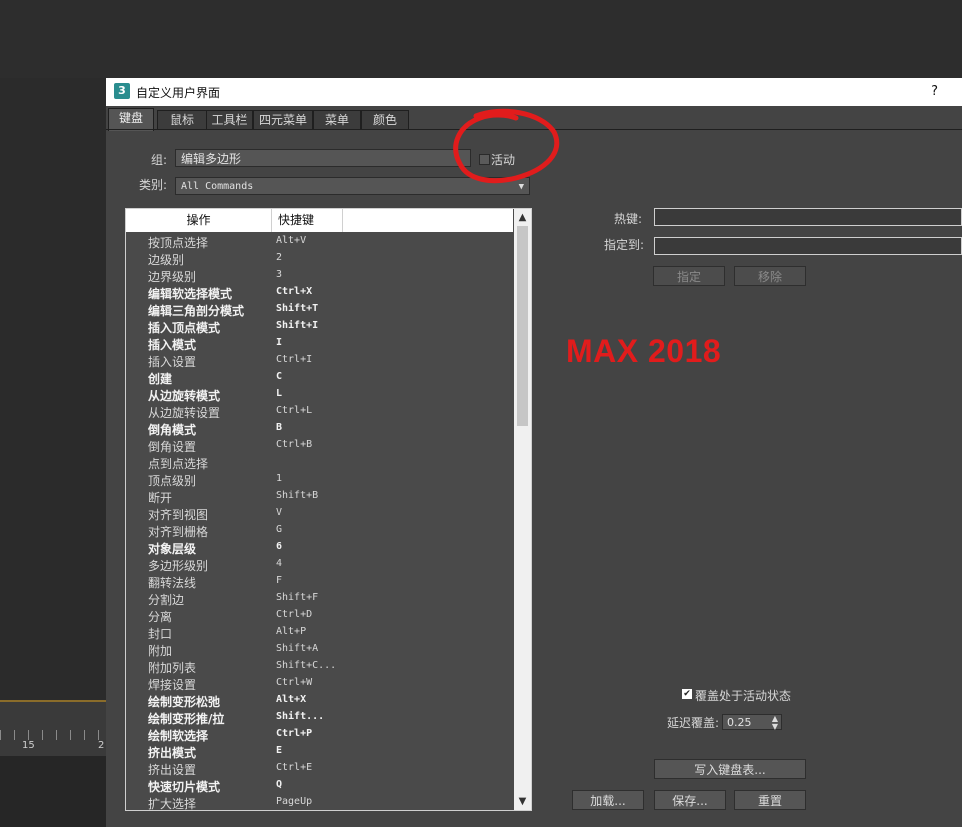 The width and height of the screenshot is (962, 827). I want to click on delay-spinner: 0.25 ▲ ▼, so click(752, 722).